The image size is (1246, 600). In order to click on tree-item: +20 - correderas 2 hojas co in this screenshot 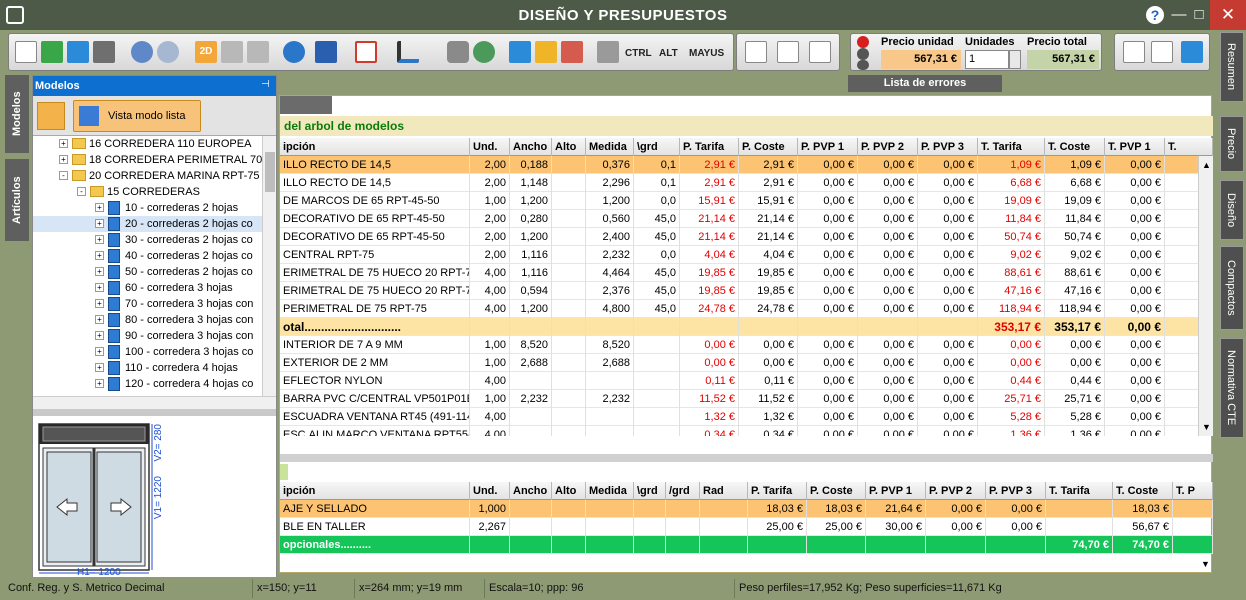, I will do `click(154, 224)`.